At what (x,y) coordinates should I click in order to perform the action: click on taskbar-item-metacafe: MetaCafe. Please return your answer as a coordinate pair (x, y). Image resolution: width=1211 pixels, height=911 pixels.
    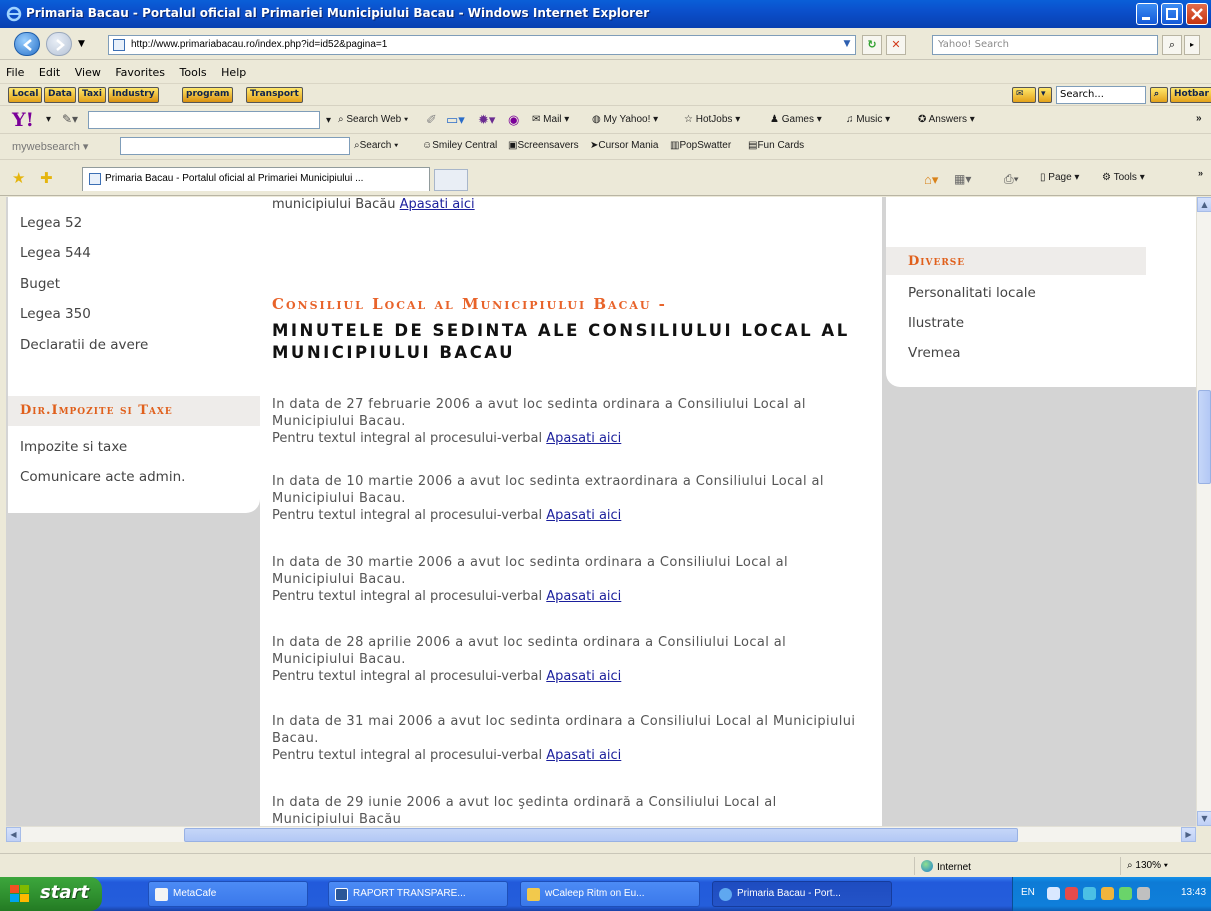
    Looking at the image, I should click on (228, 894).